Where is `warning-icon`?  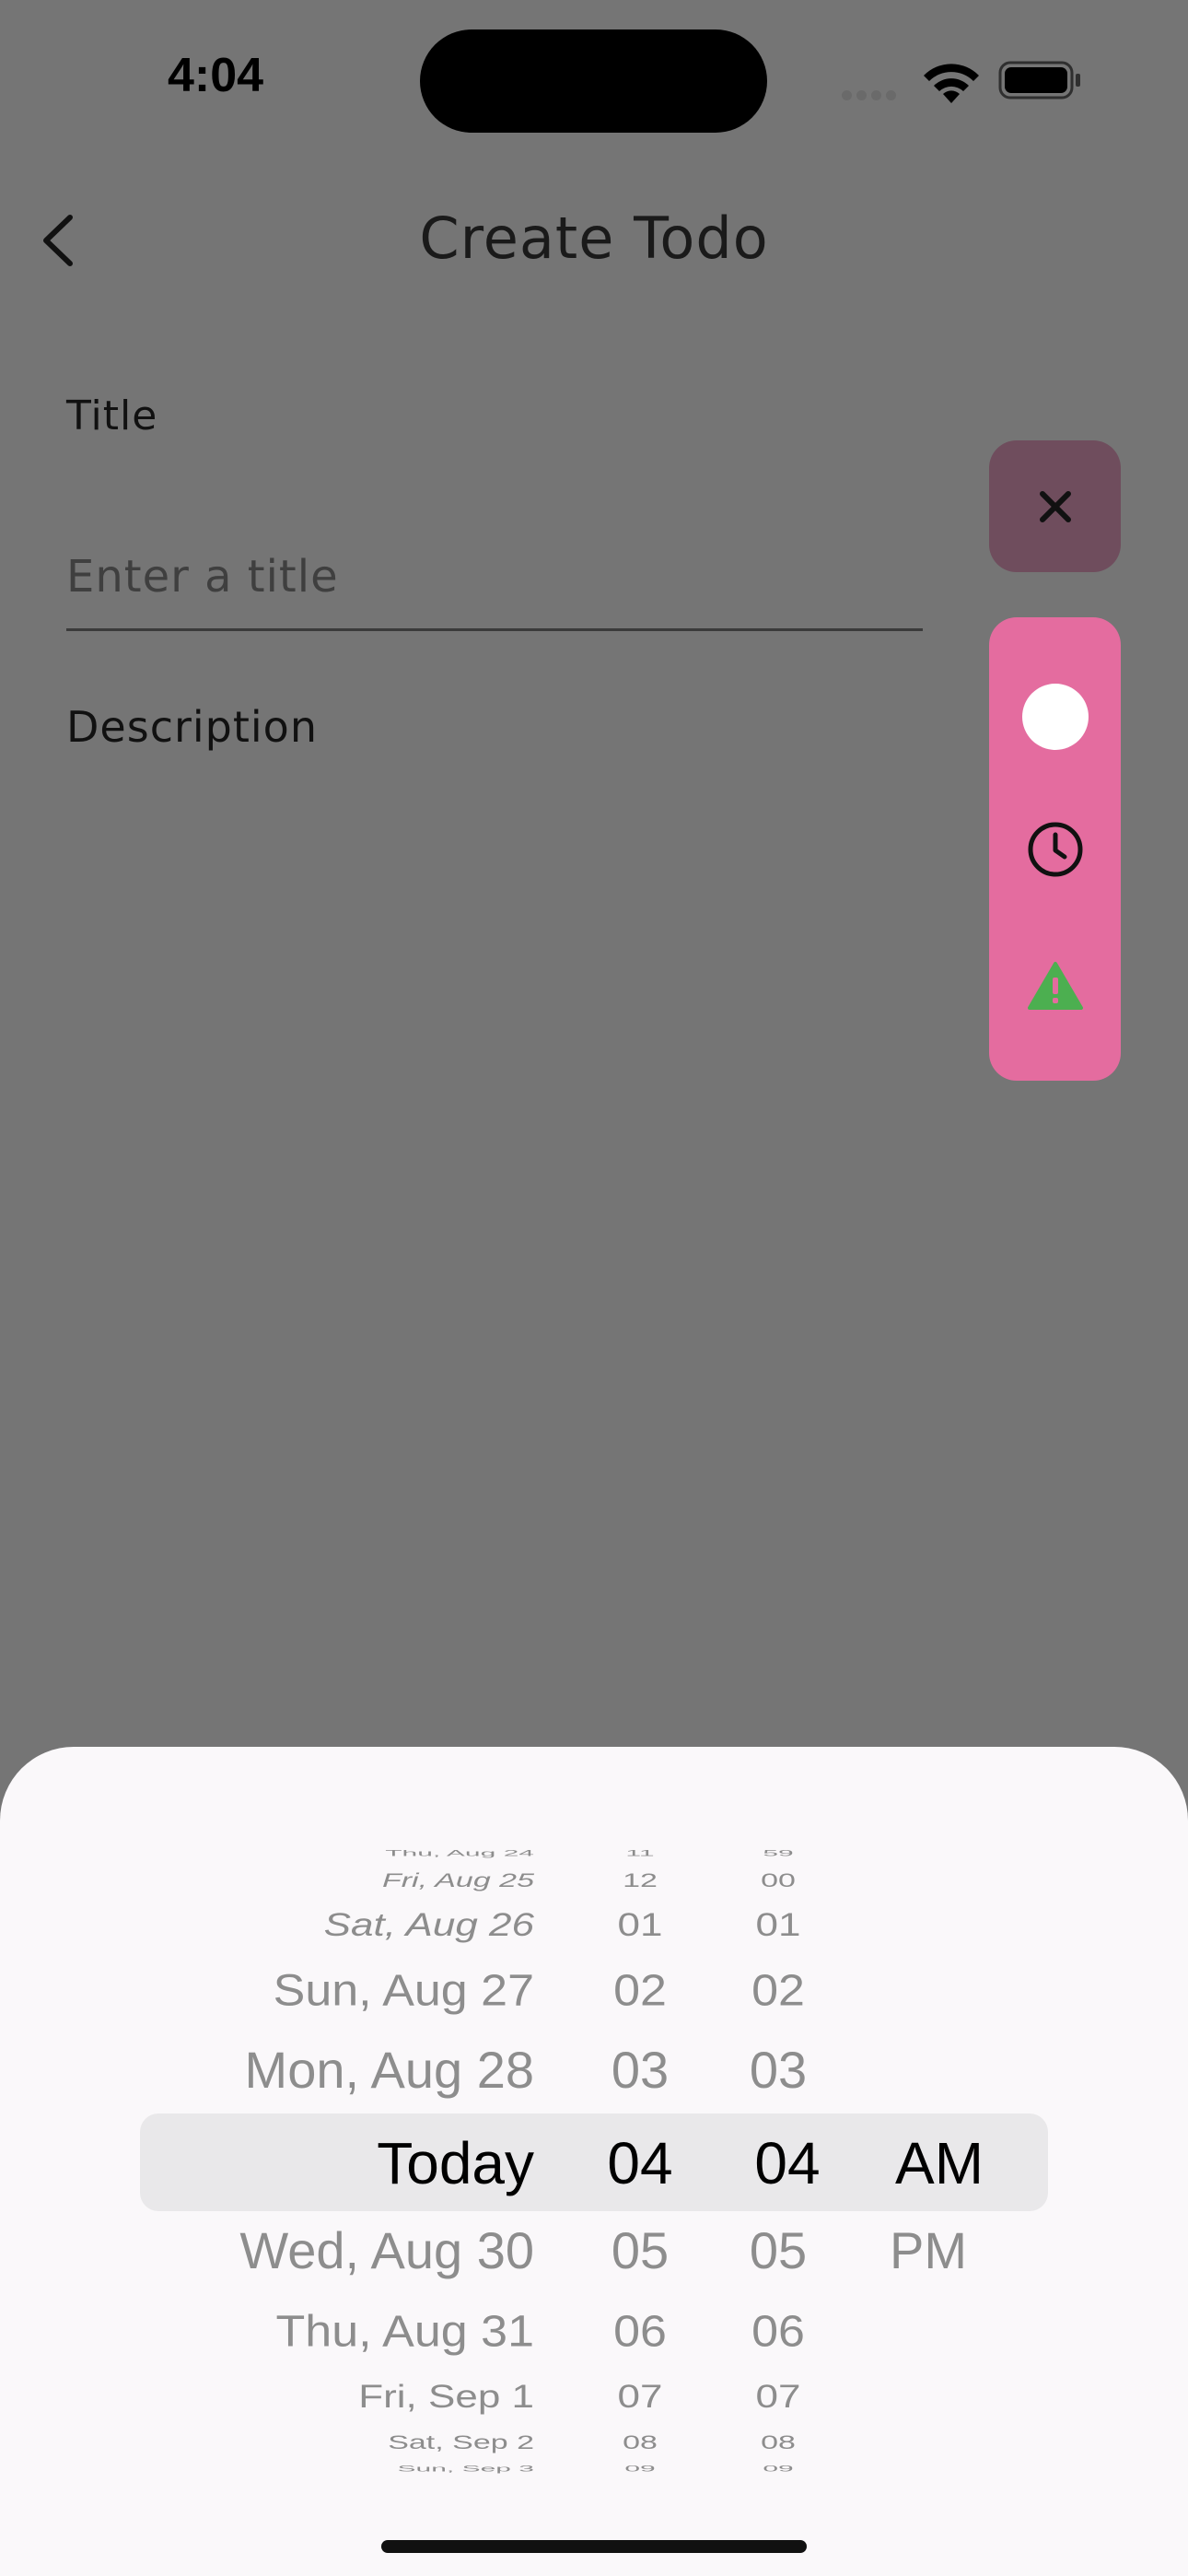 warning-icon is located at coordinates (1055, 986).